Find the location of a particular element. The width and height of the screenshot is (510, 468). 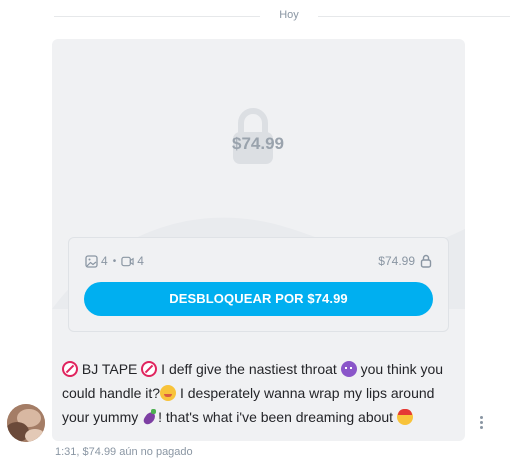

unlock-button: DESBLOQUEAR POR $74.99 is located at coordinates (258, 299).